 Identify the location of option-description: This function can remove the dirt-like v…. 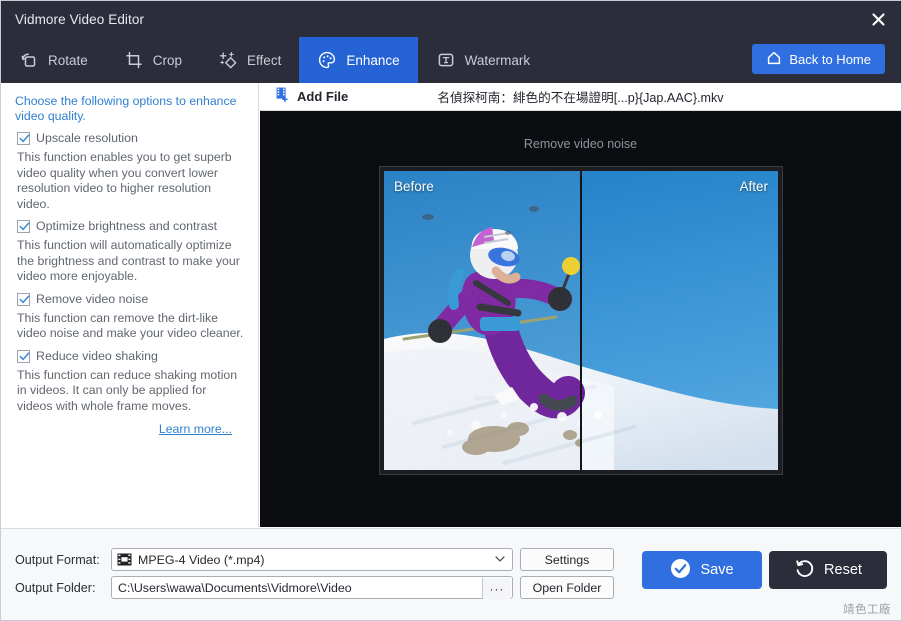
(130, 325).